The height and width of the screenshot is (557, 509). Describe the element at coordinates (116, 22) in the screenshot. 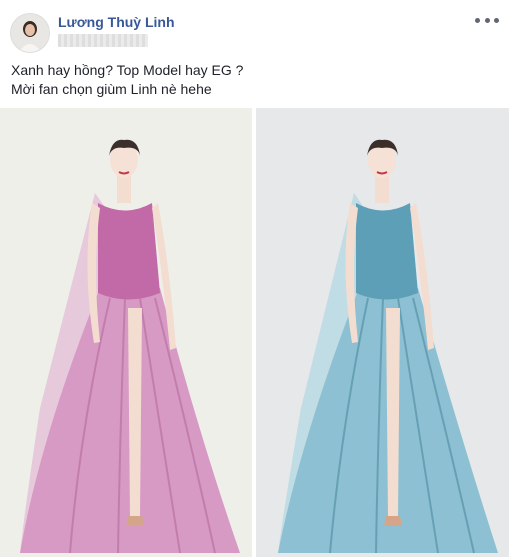

I see `author-name: Lương Thuỳ Linh` at that location.